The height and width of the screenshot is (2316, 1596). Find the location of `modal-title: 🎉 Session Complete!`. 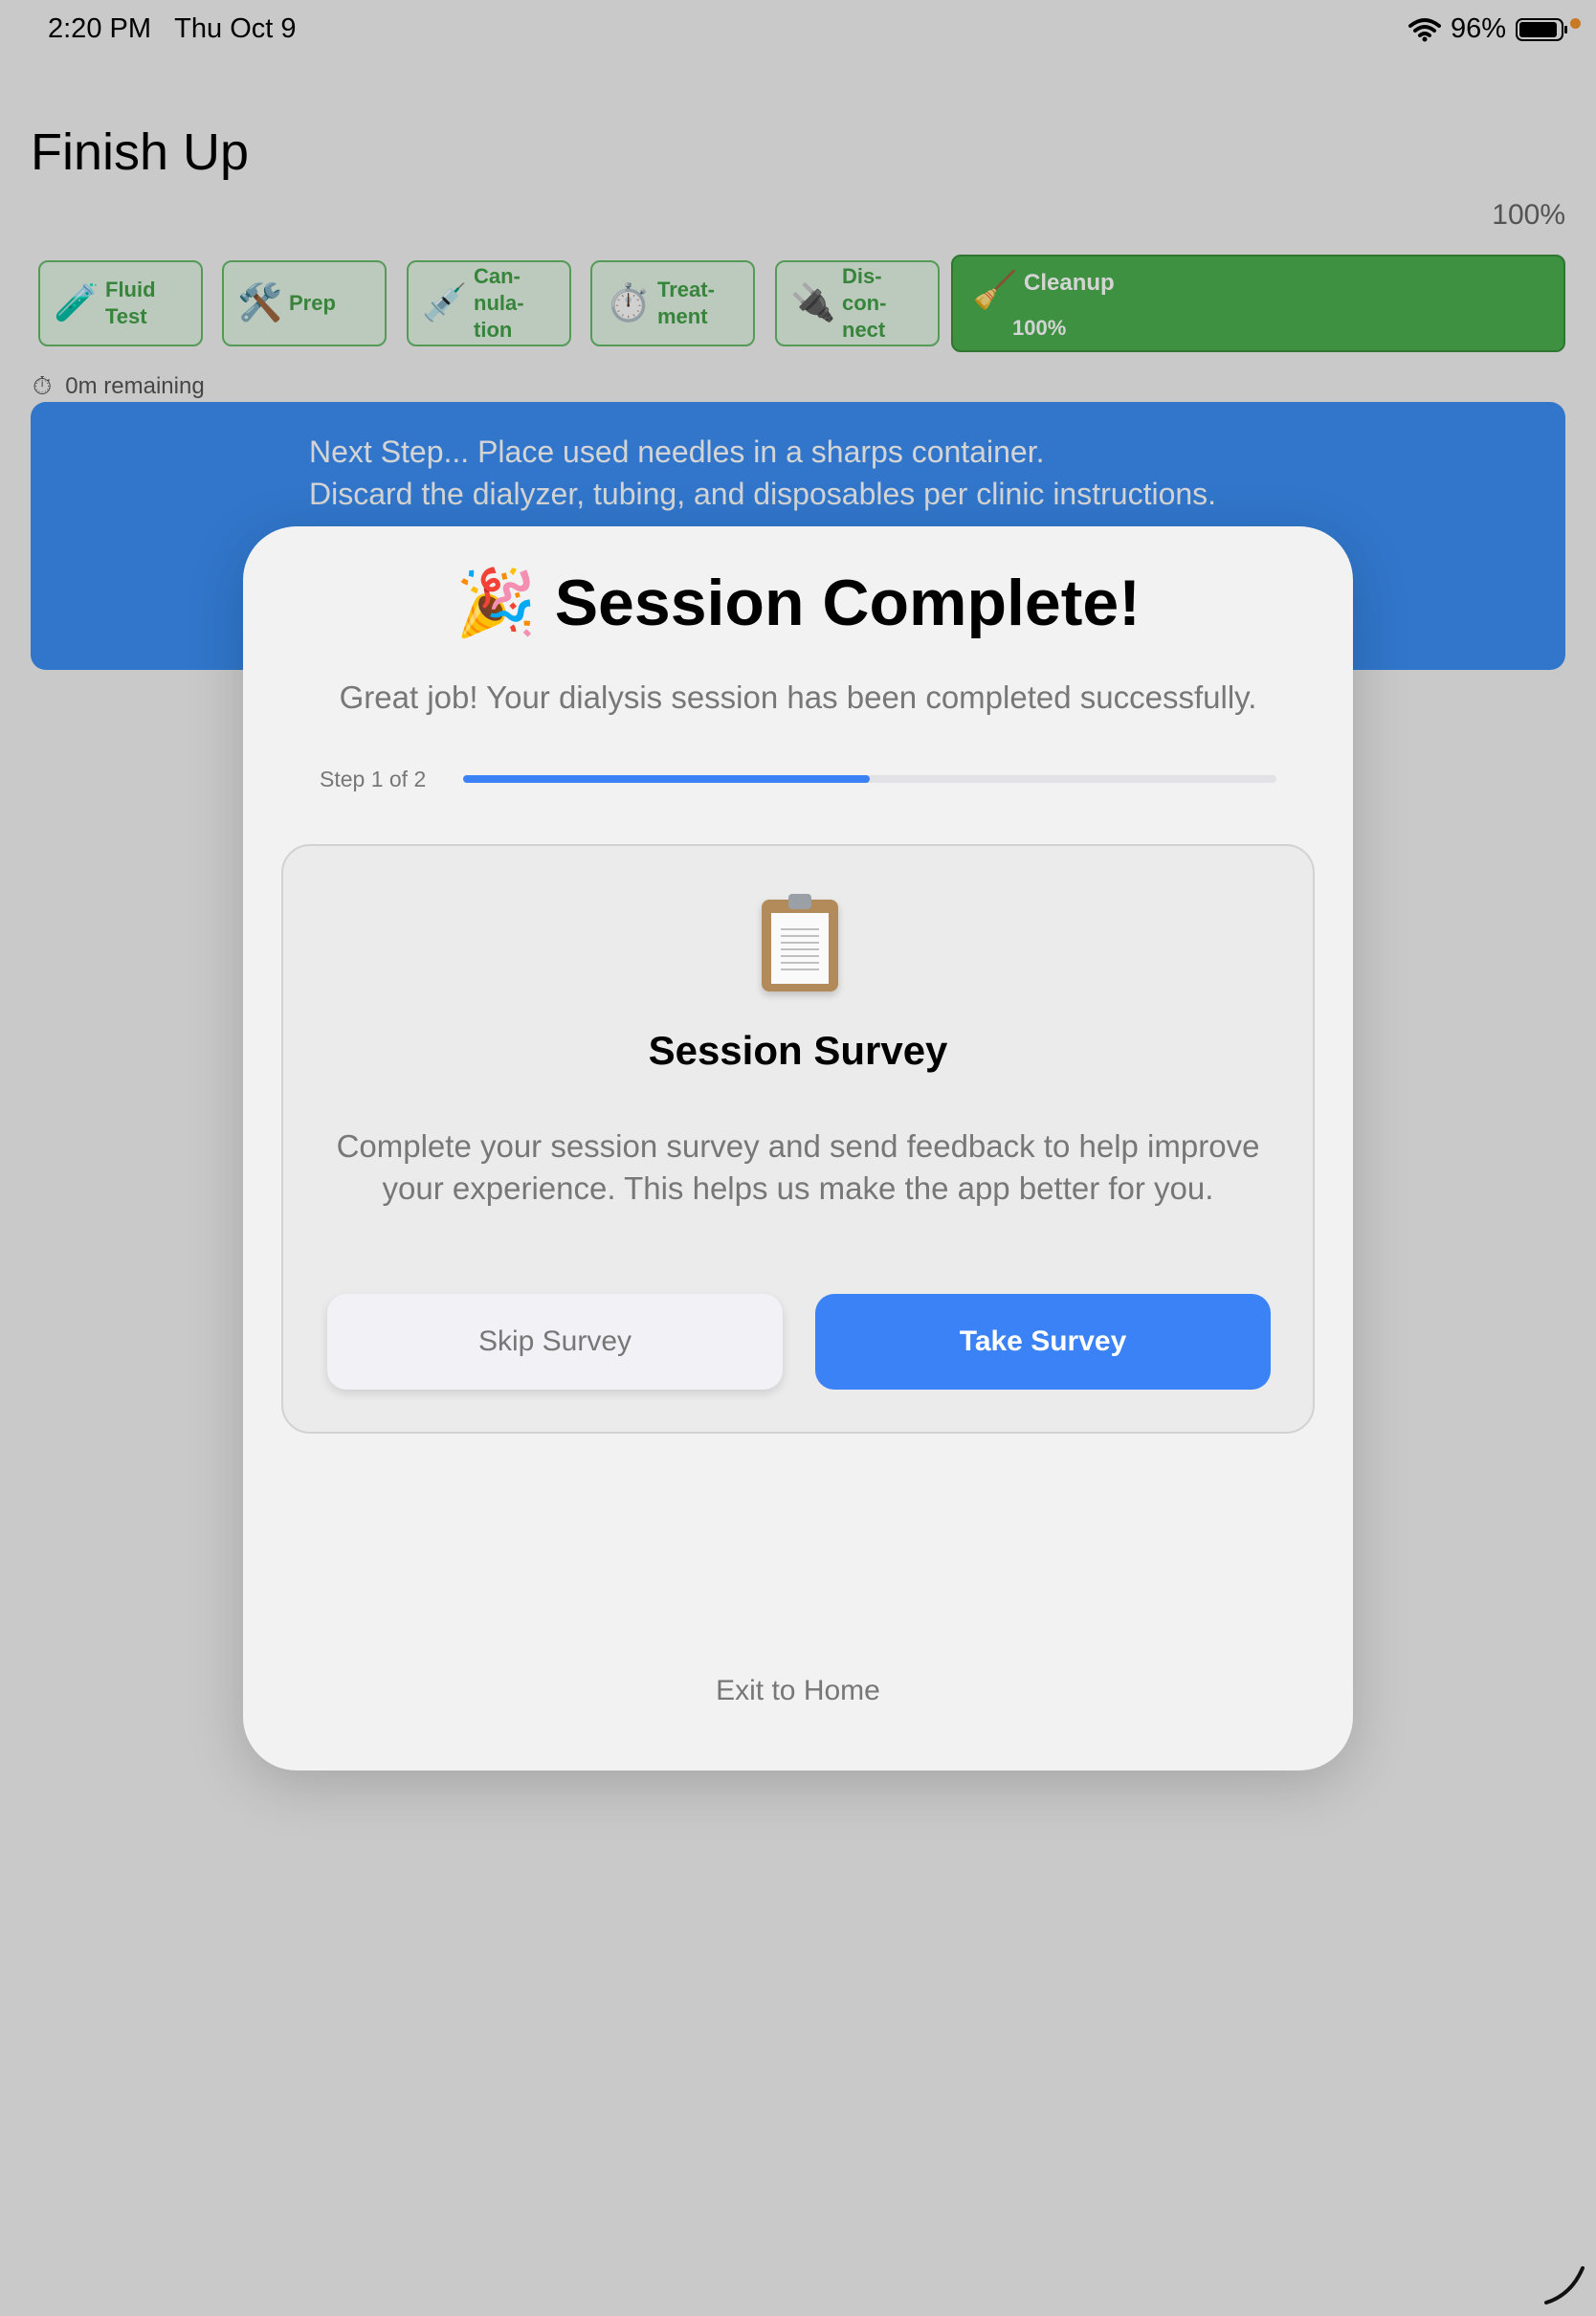

modal-title: 🎉 Session Complete! is located at coordinates (798, 603).